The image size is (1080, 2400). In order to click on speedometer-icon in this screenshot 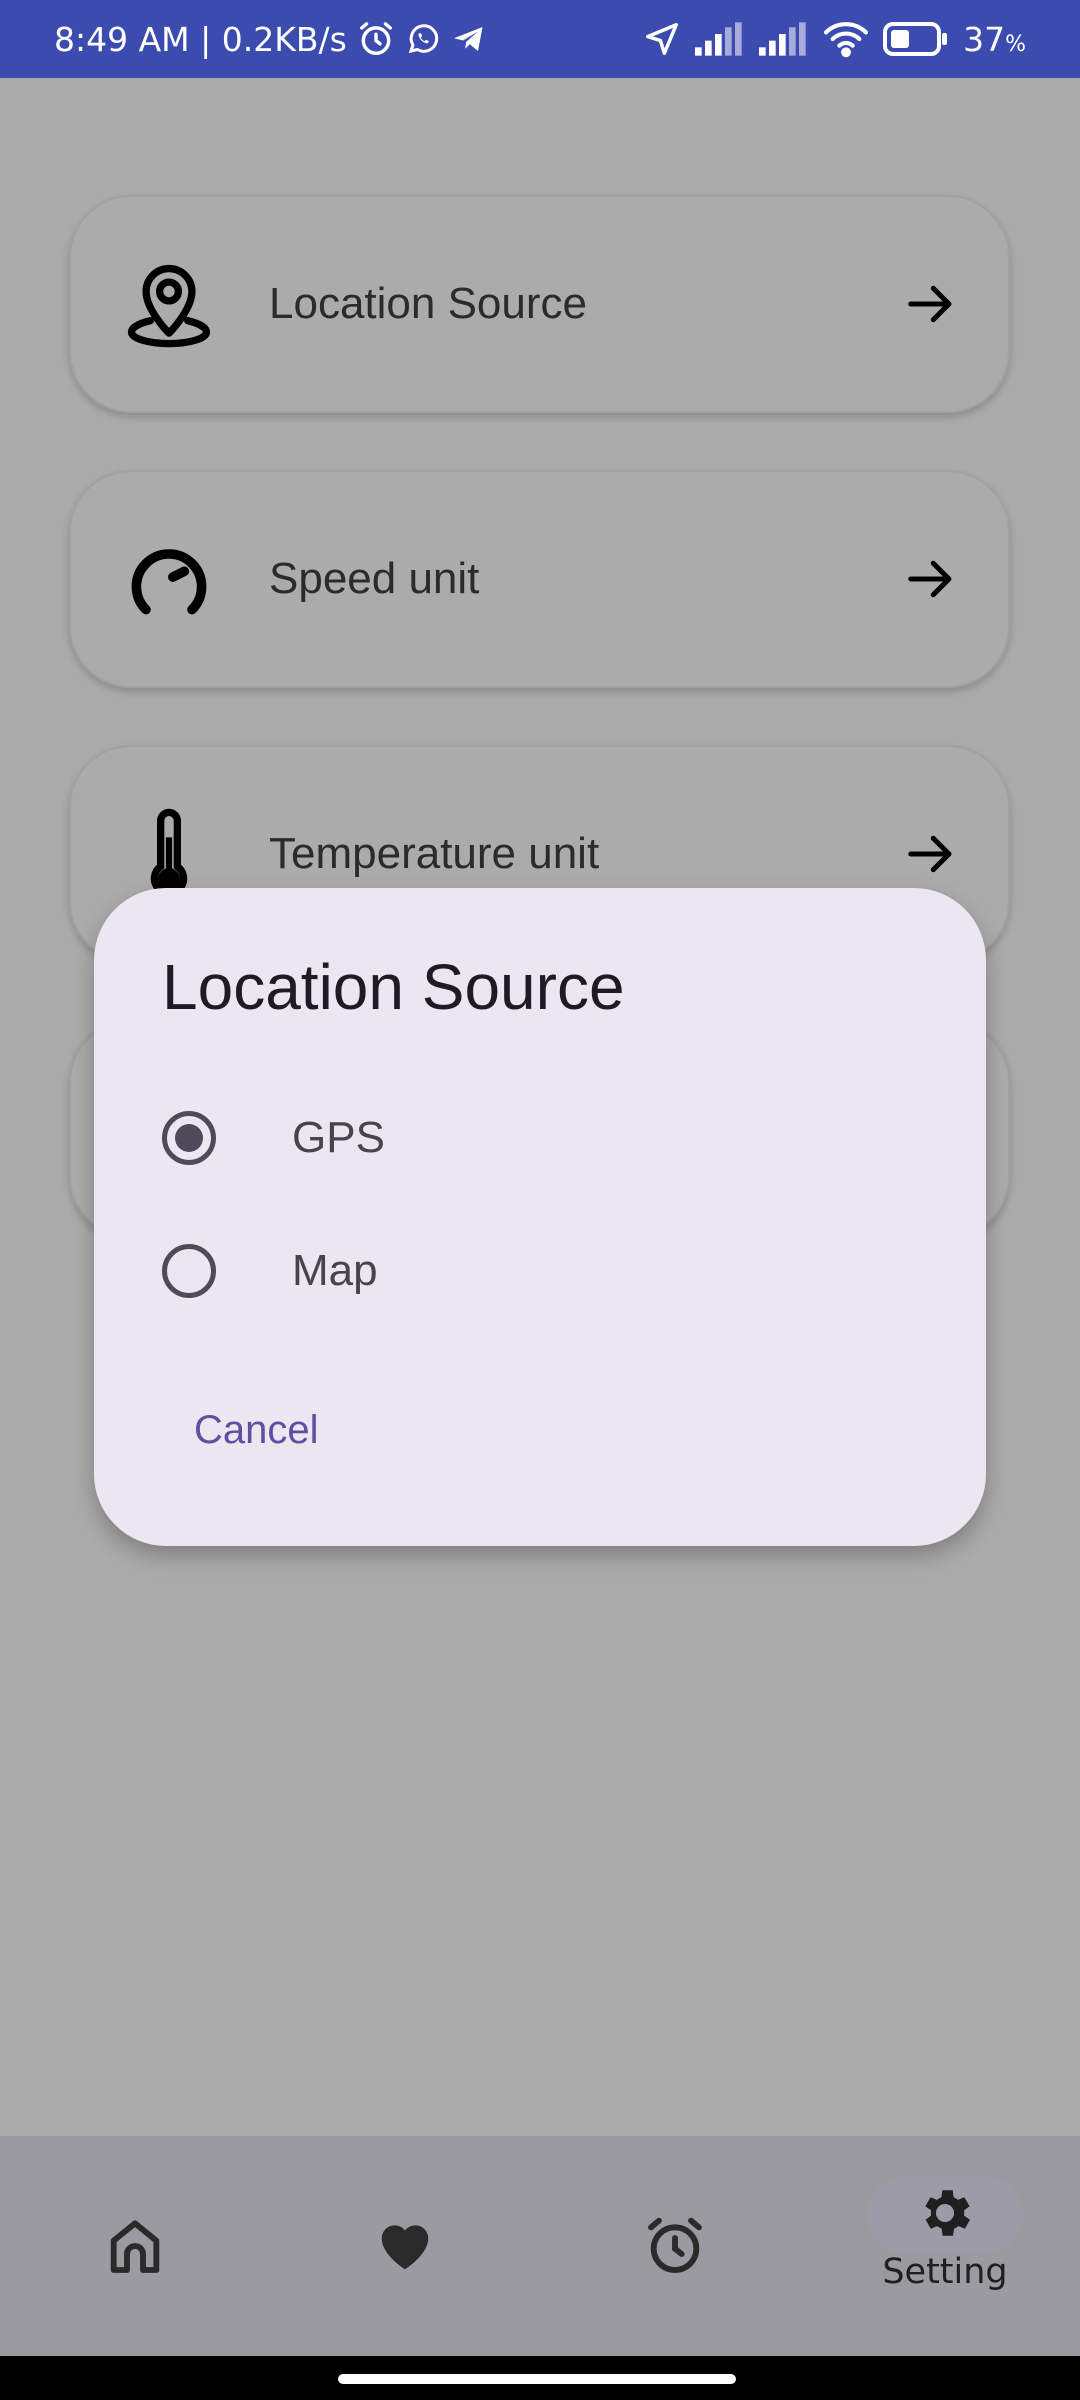, I will do `click(169, 579)`.